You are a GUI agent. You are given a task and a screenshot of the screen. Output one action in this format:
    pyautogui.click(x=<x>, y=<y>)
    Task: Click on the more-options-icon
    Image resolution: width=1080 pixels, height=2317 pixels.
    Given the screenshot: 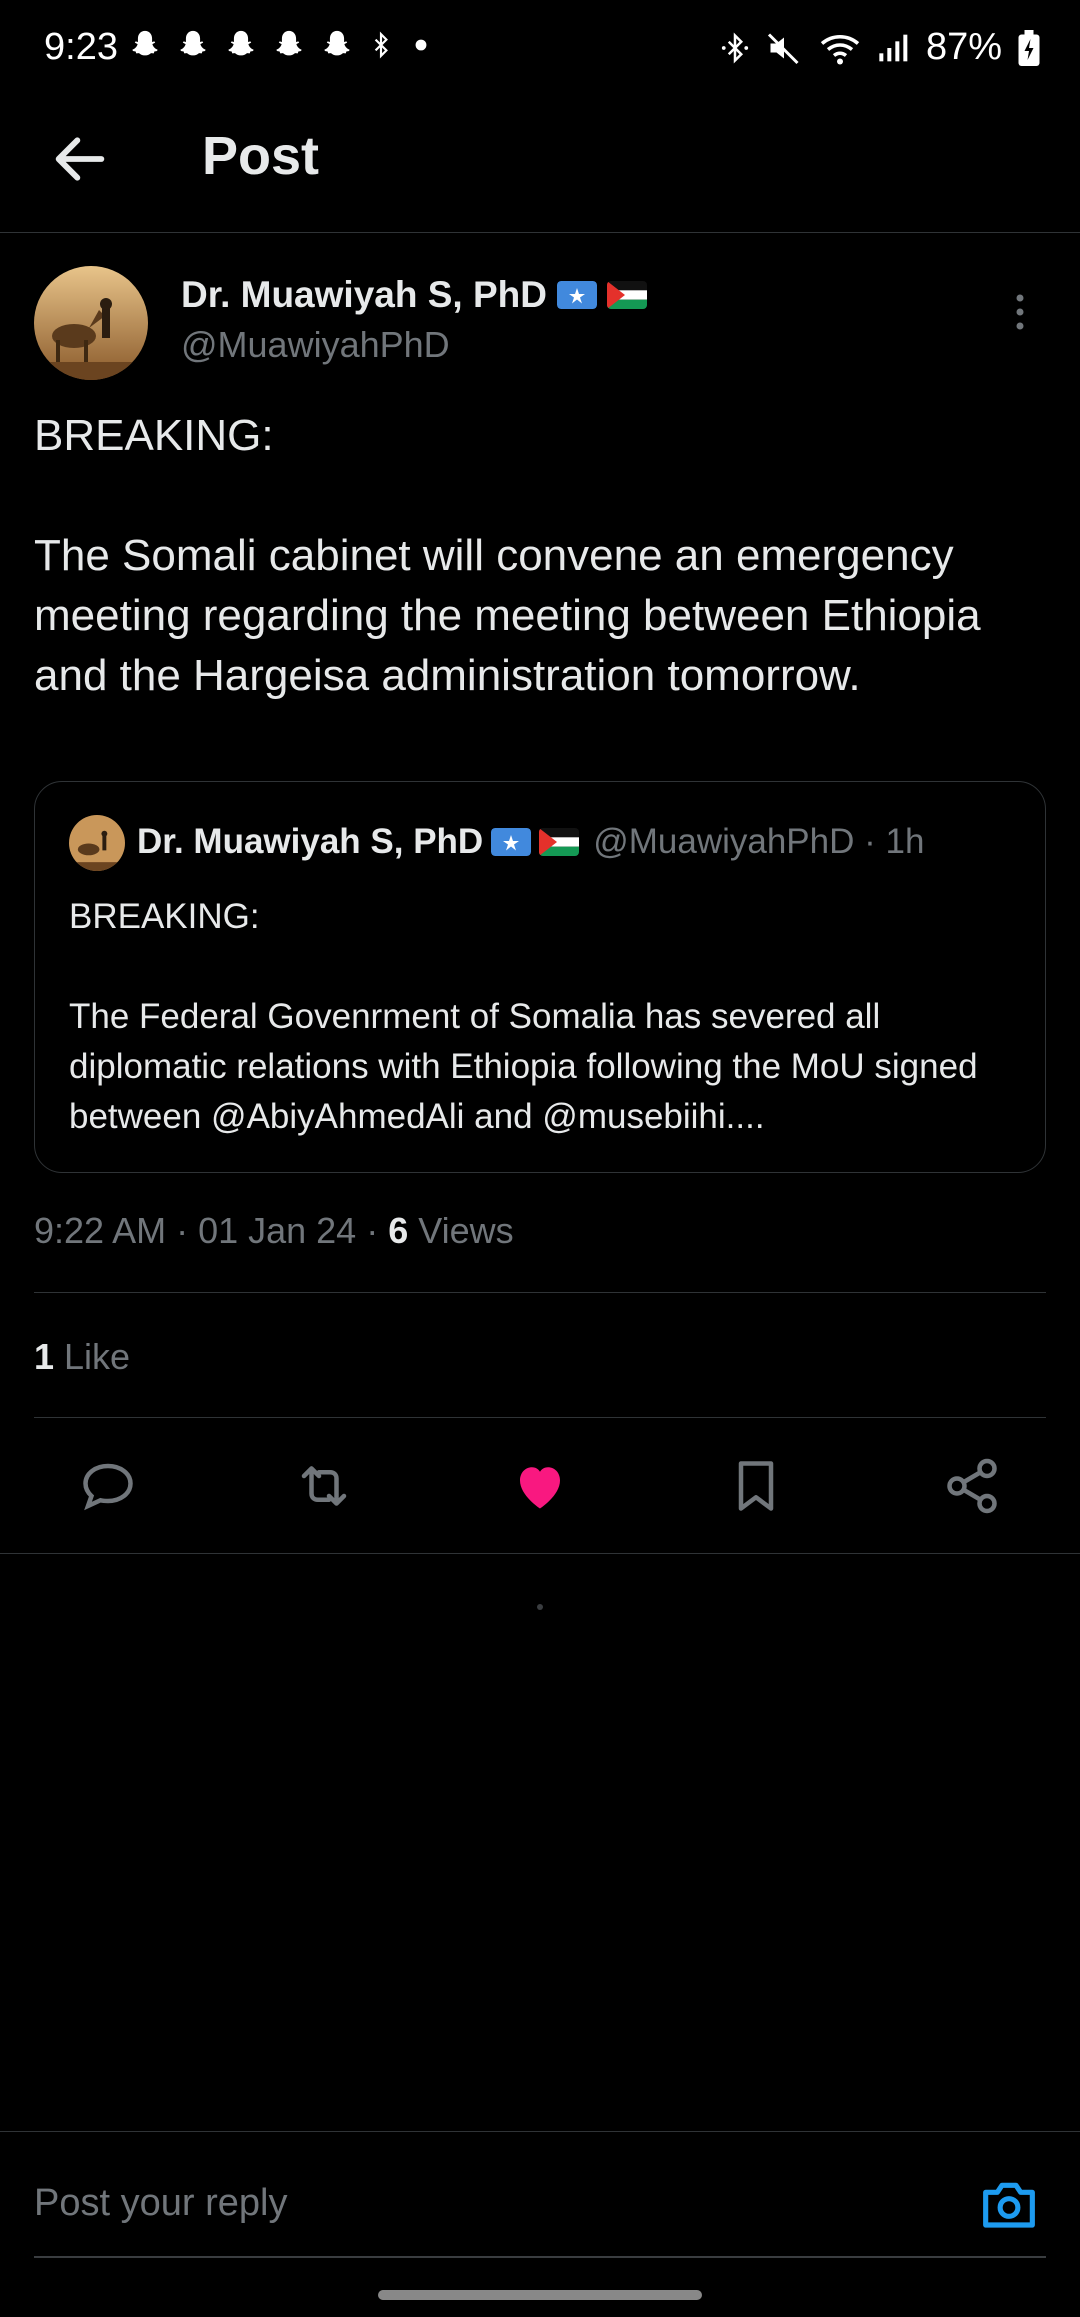 What is the action you would take?
    pyautogui.click(x=1020, y=312)
    